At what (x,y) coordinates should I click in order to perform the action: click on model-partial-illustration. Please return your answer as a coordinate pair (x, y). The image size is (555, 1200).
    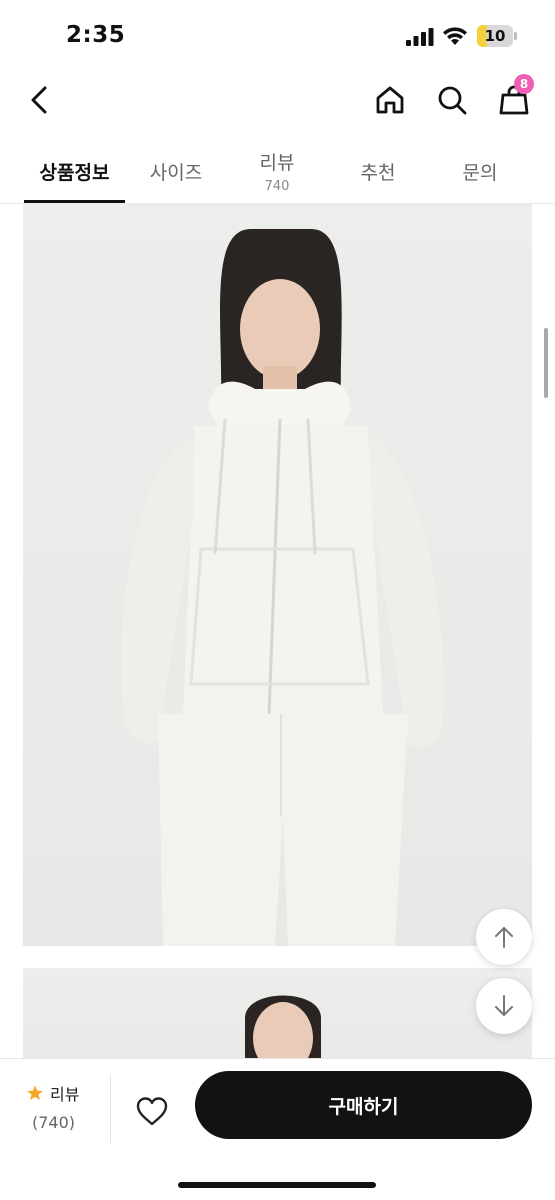
    Looking at the image, I should click on (283, 1026).